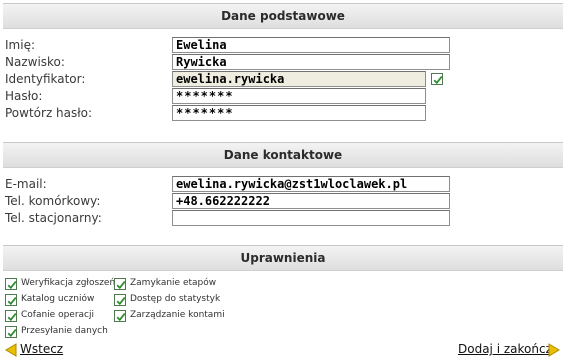 The width and height of the screenshot is (566, 362). Describe the element at coordinates (175, 299) in the screenshot. I see `permission-label: Dostęp do statystyk` at that location.